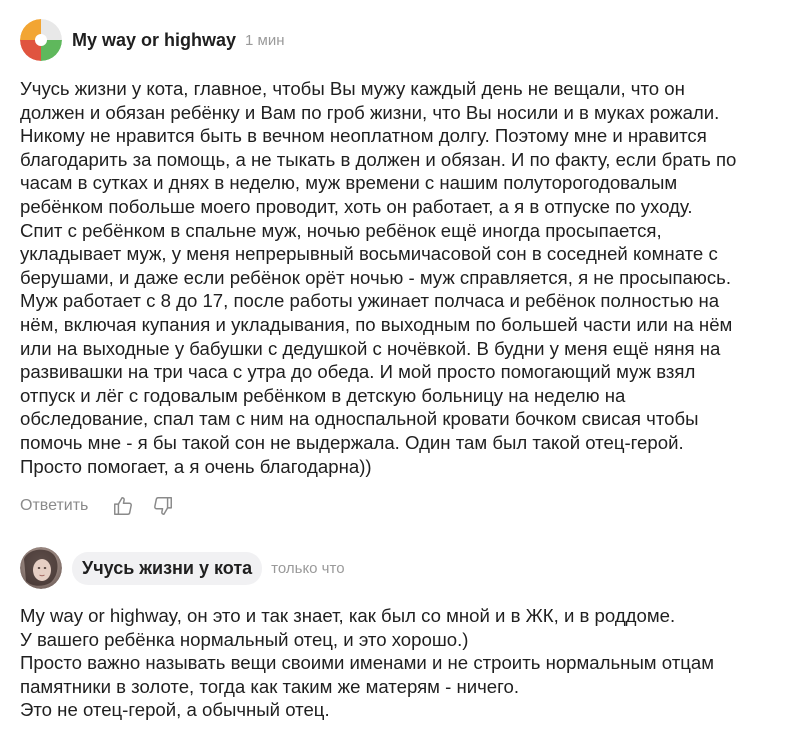 The height and width of the screenshot is (730, 810). I want to click on comment-timestamp: только что, so click(308, 568).